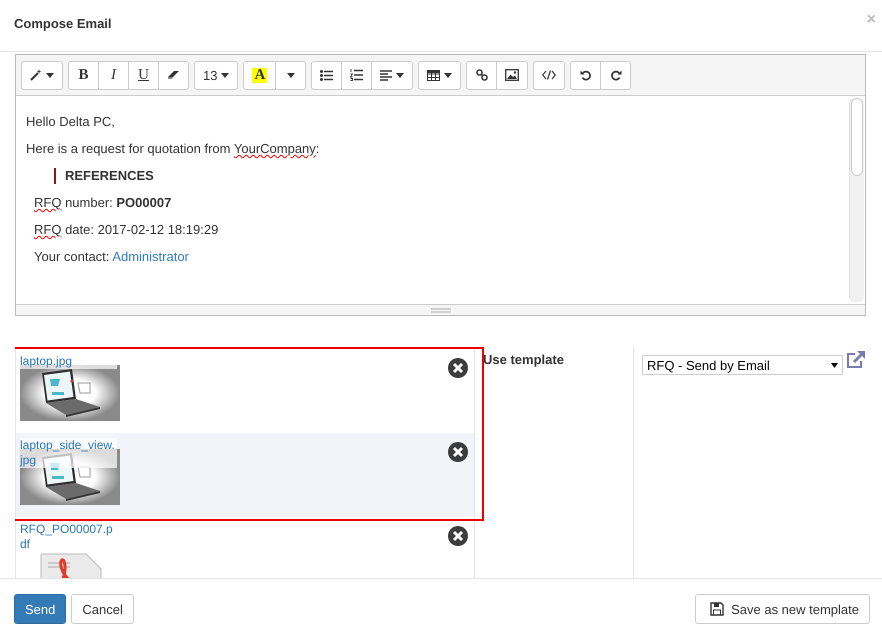  I want to click on magic-wand-icon, so click(36, 75).